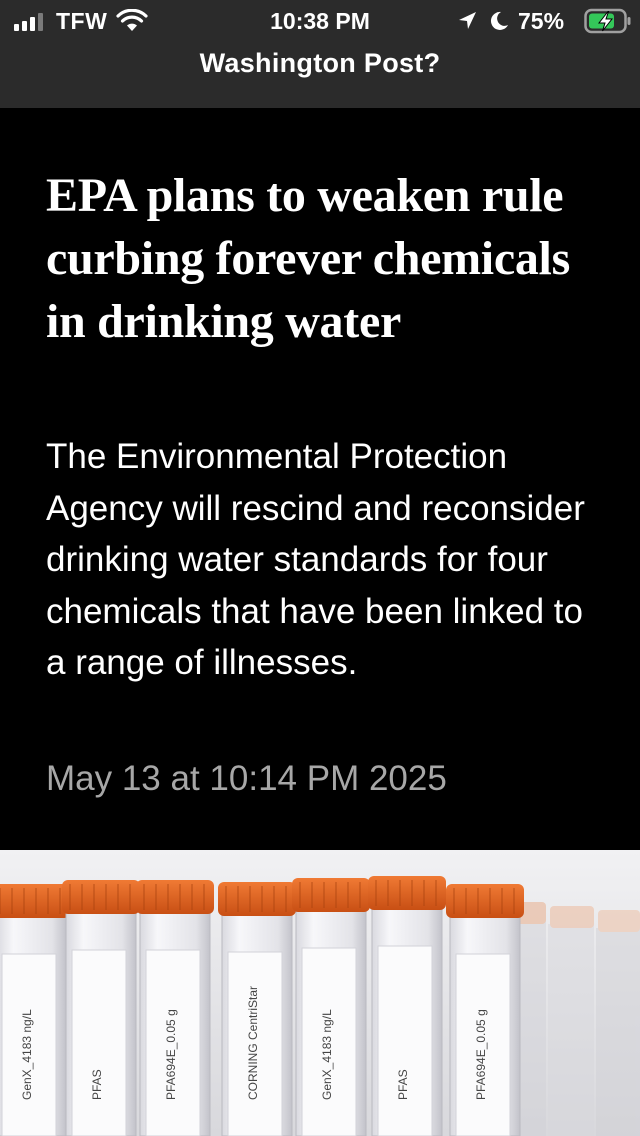 This screenshot has width=640, height=1136. Describe the element at coordinates (253, 1043) in the screenshot. I see `tube-label-text: CORNING CentriStar` at that location.